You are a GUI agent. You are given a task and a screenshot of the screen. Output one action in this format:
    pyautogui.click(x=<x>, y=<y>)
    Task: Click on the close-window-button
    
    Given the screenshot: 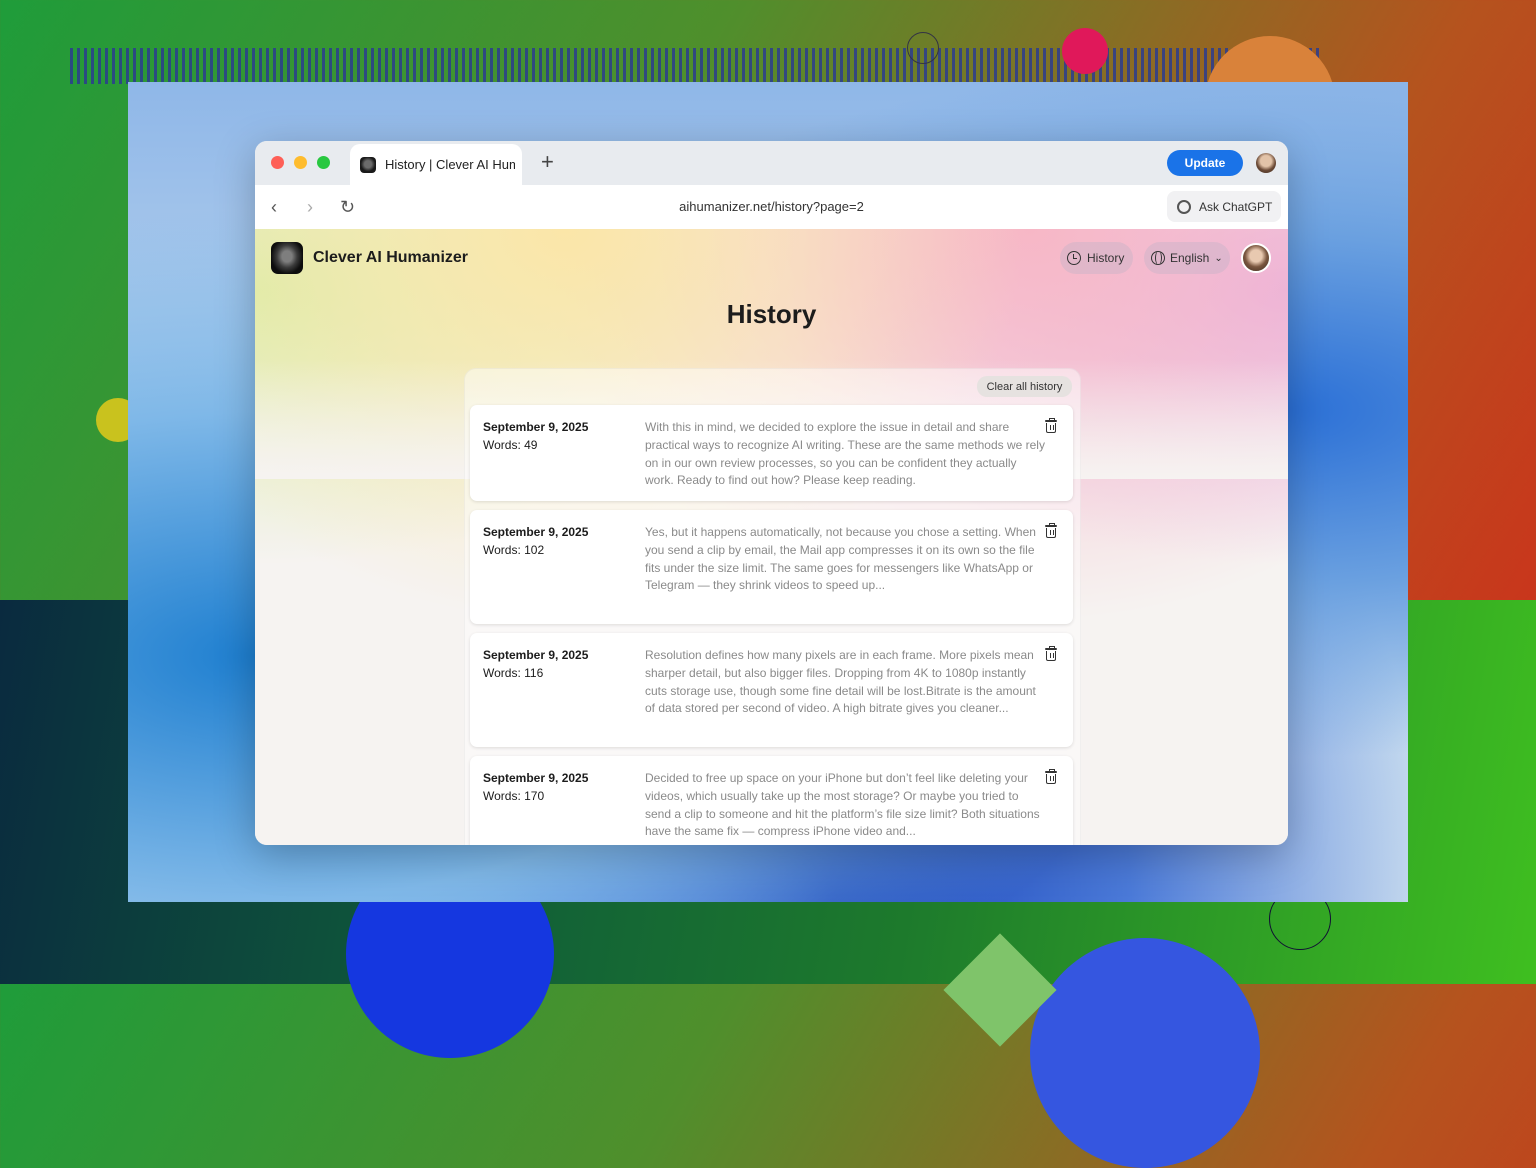 What is the action you would take?
    pyautogui.click(x=277, y=162)
    